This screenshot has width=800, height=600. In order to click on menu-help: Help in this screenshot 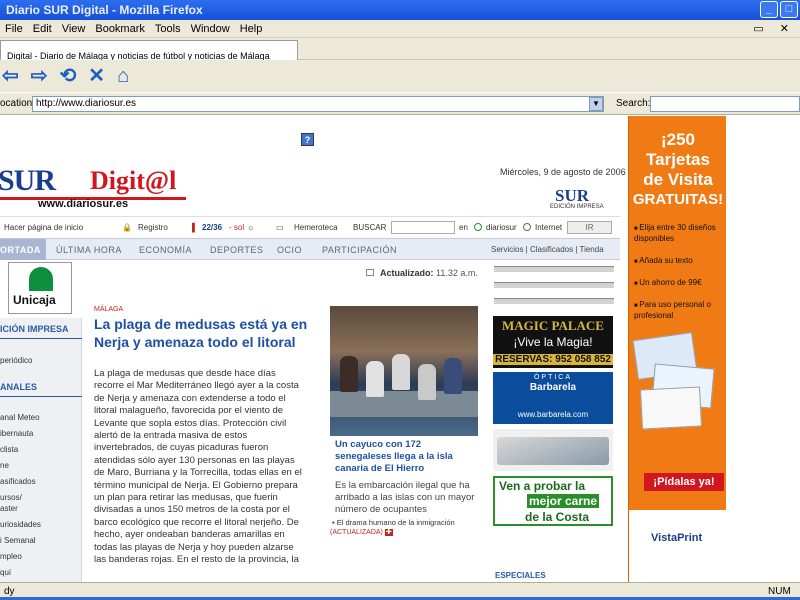, I will do `click(251, 29)`.